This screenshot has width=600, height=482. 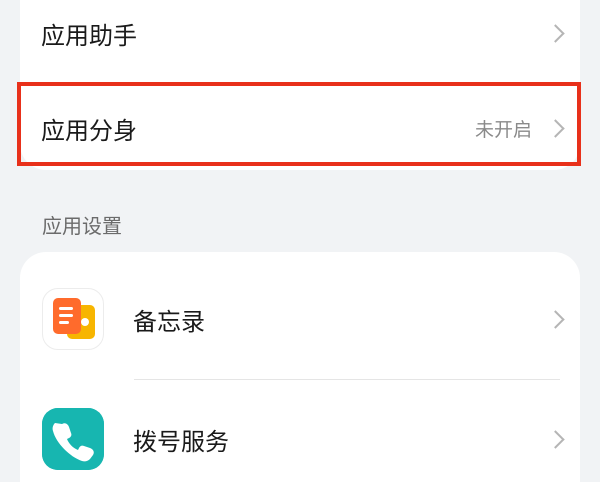 I want to click on divider, so click(x=347, y=379).